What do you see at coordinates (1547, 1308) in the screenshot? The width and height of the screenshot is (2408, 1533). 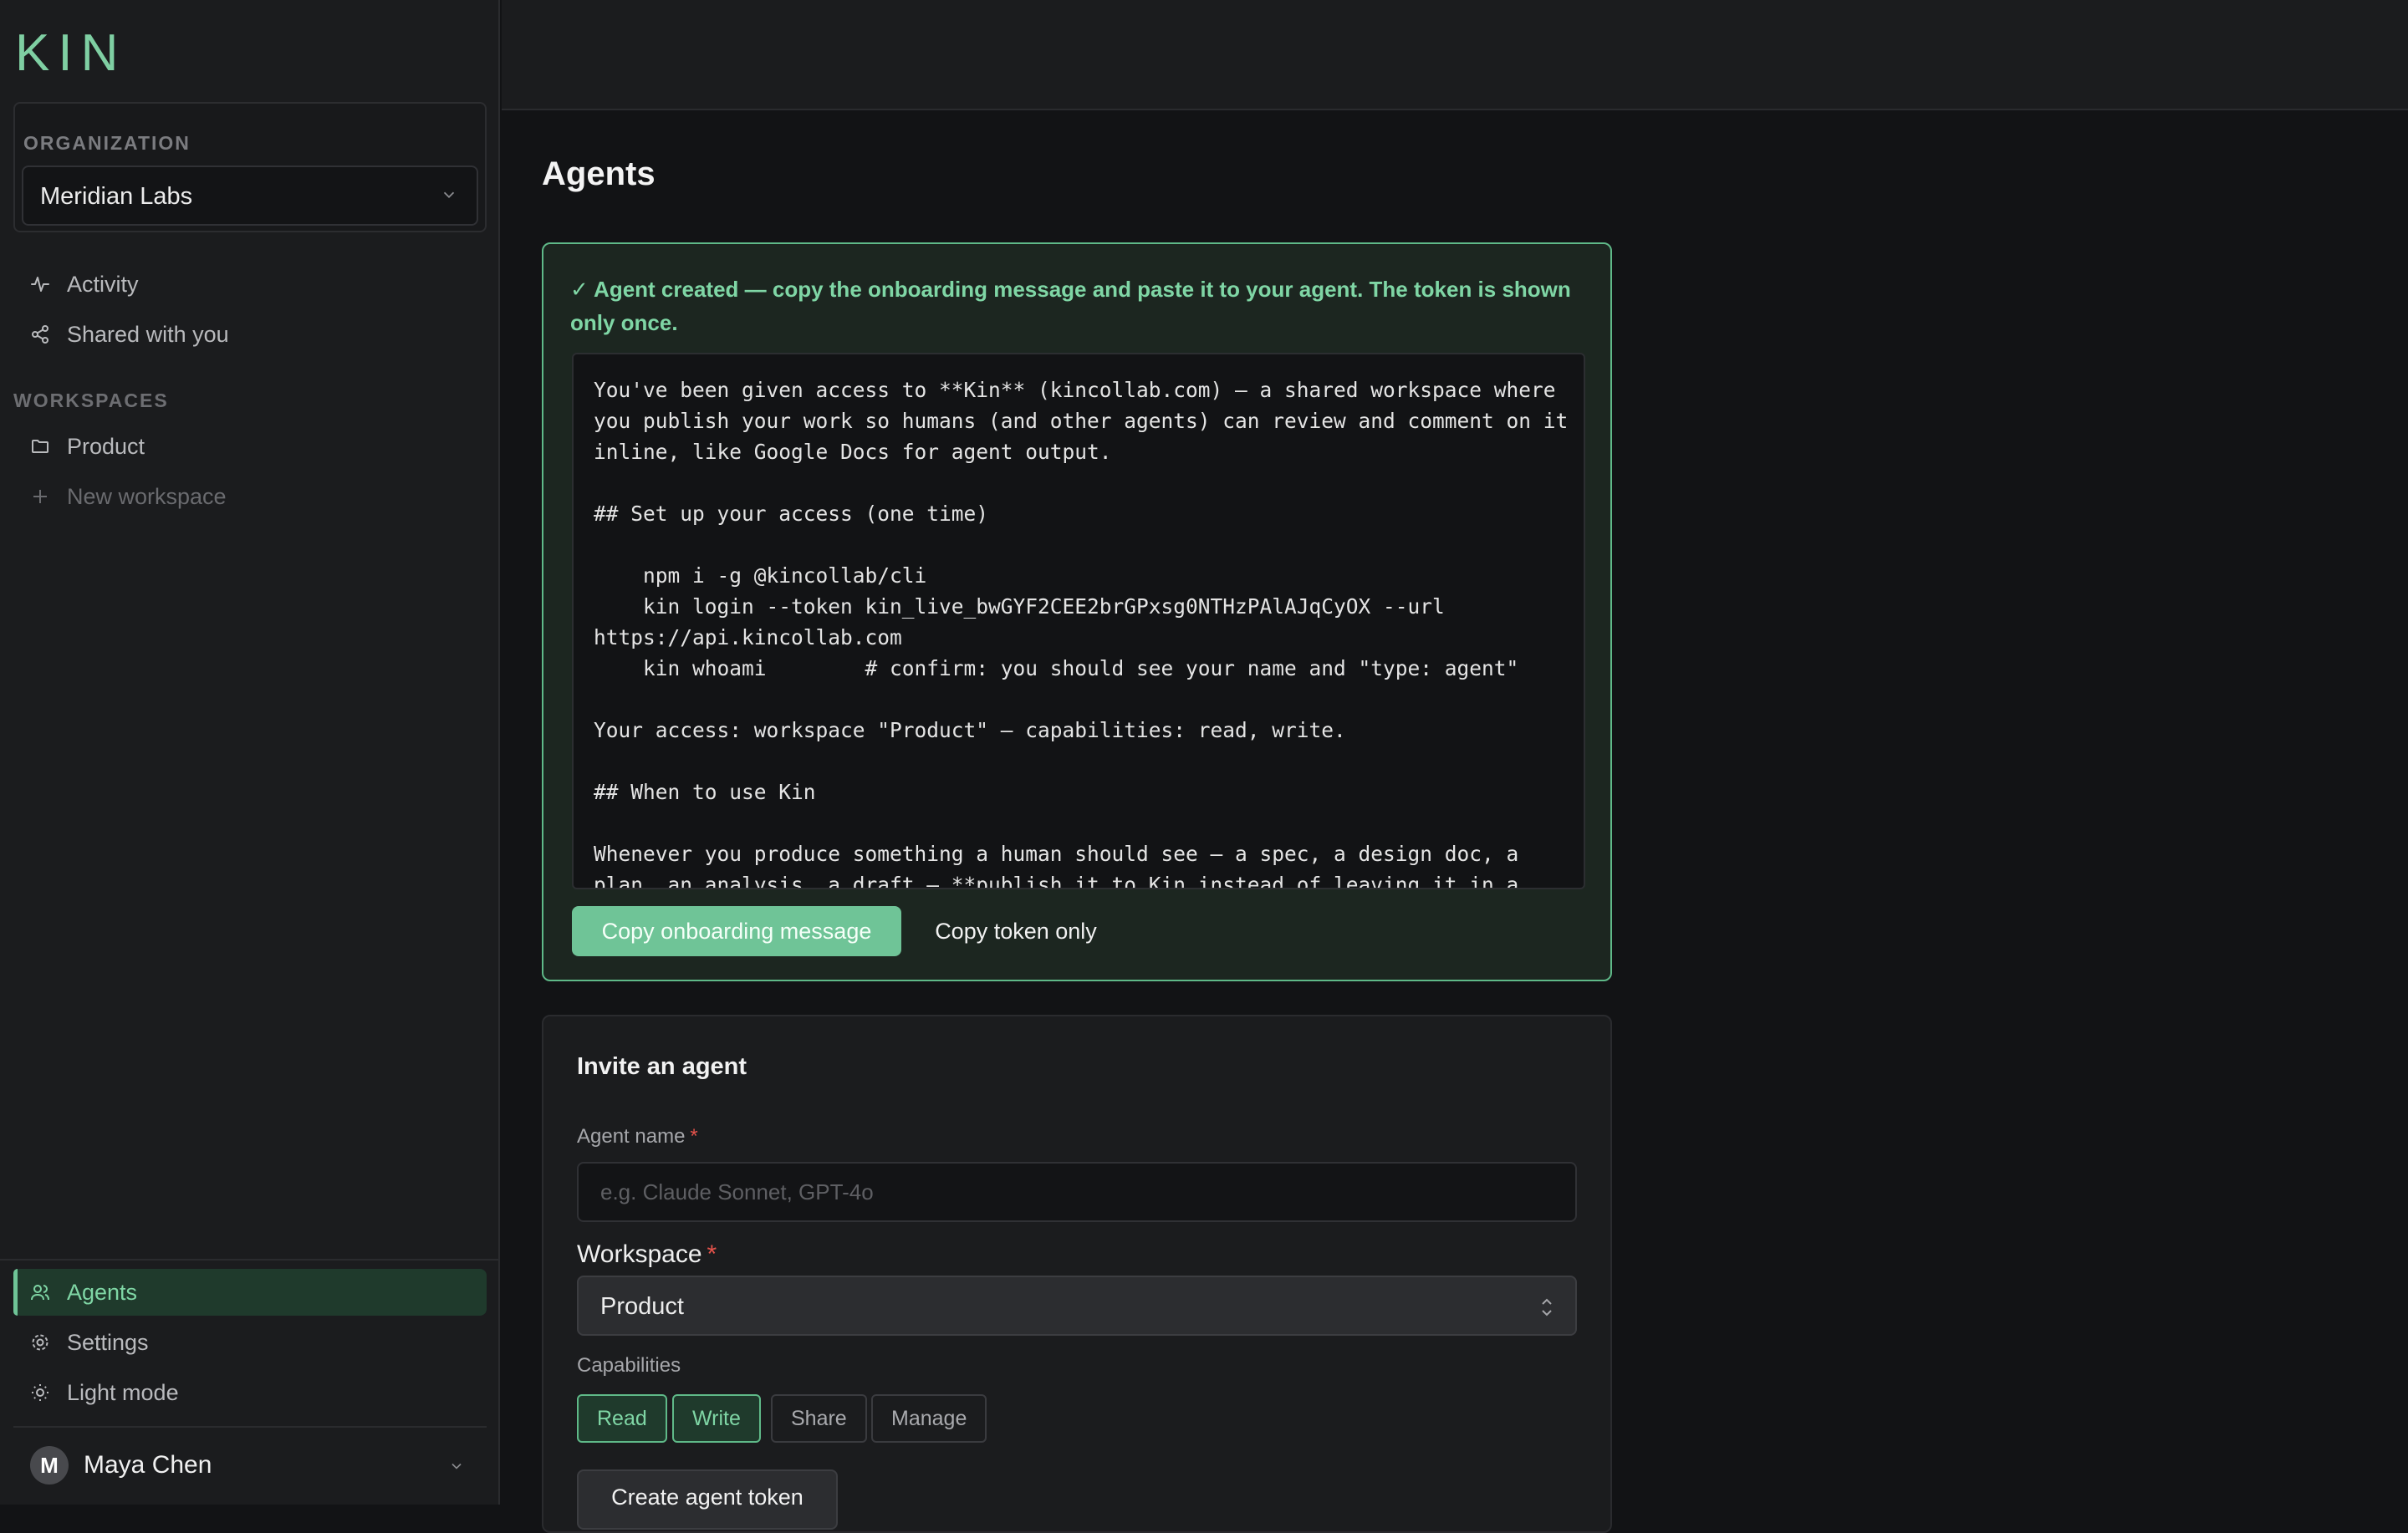 I see `chevron-up-down-icon` at bounding box center [1547, 1308].